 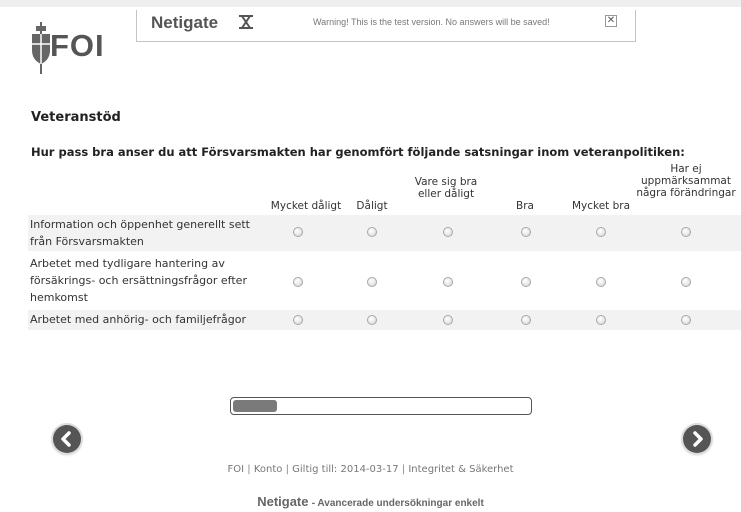 I want to click on footer-brand-name: Netigate, so click(x=282, y=501).